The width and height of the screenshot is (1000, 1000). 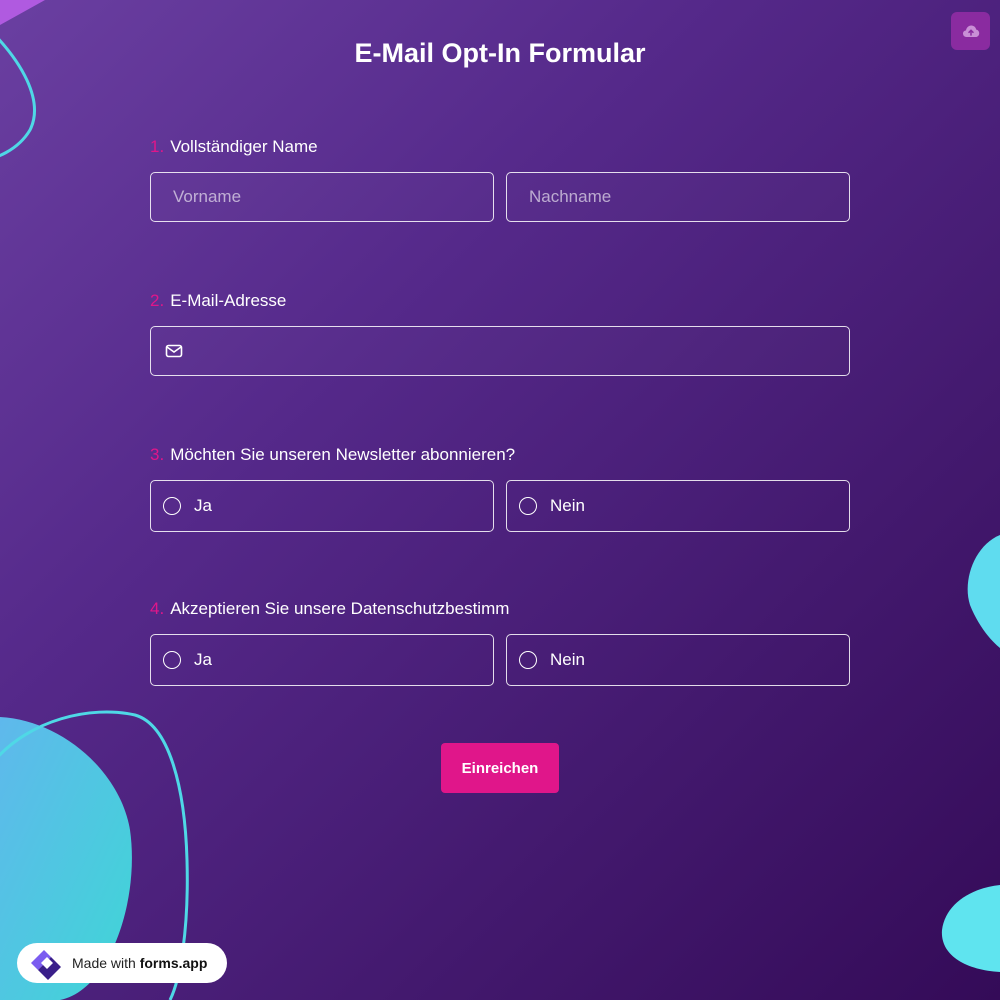 What do you see at coordinates (22, 12) in the screenshot?
I see `corner-purple-shape` at bounding box center [22, 12].